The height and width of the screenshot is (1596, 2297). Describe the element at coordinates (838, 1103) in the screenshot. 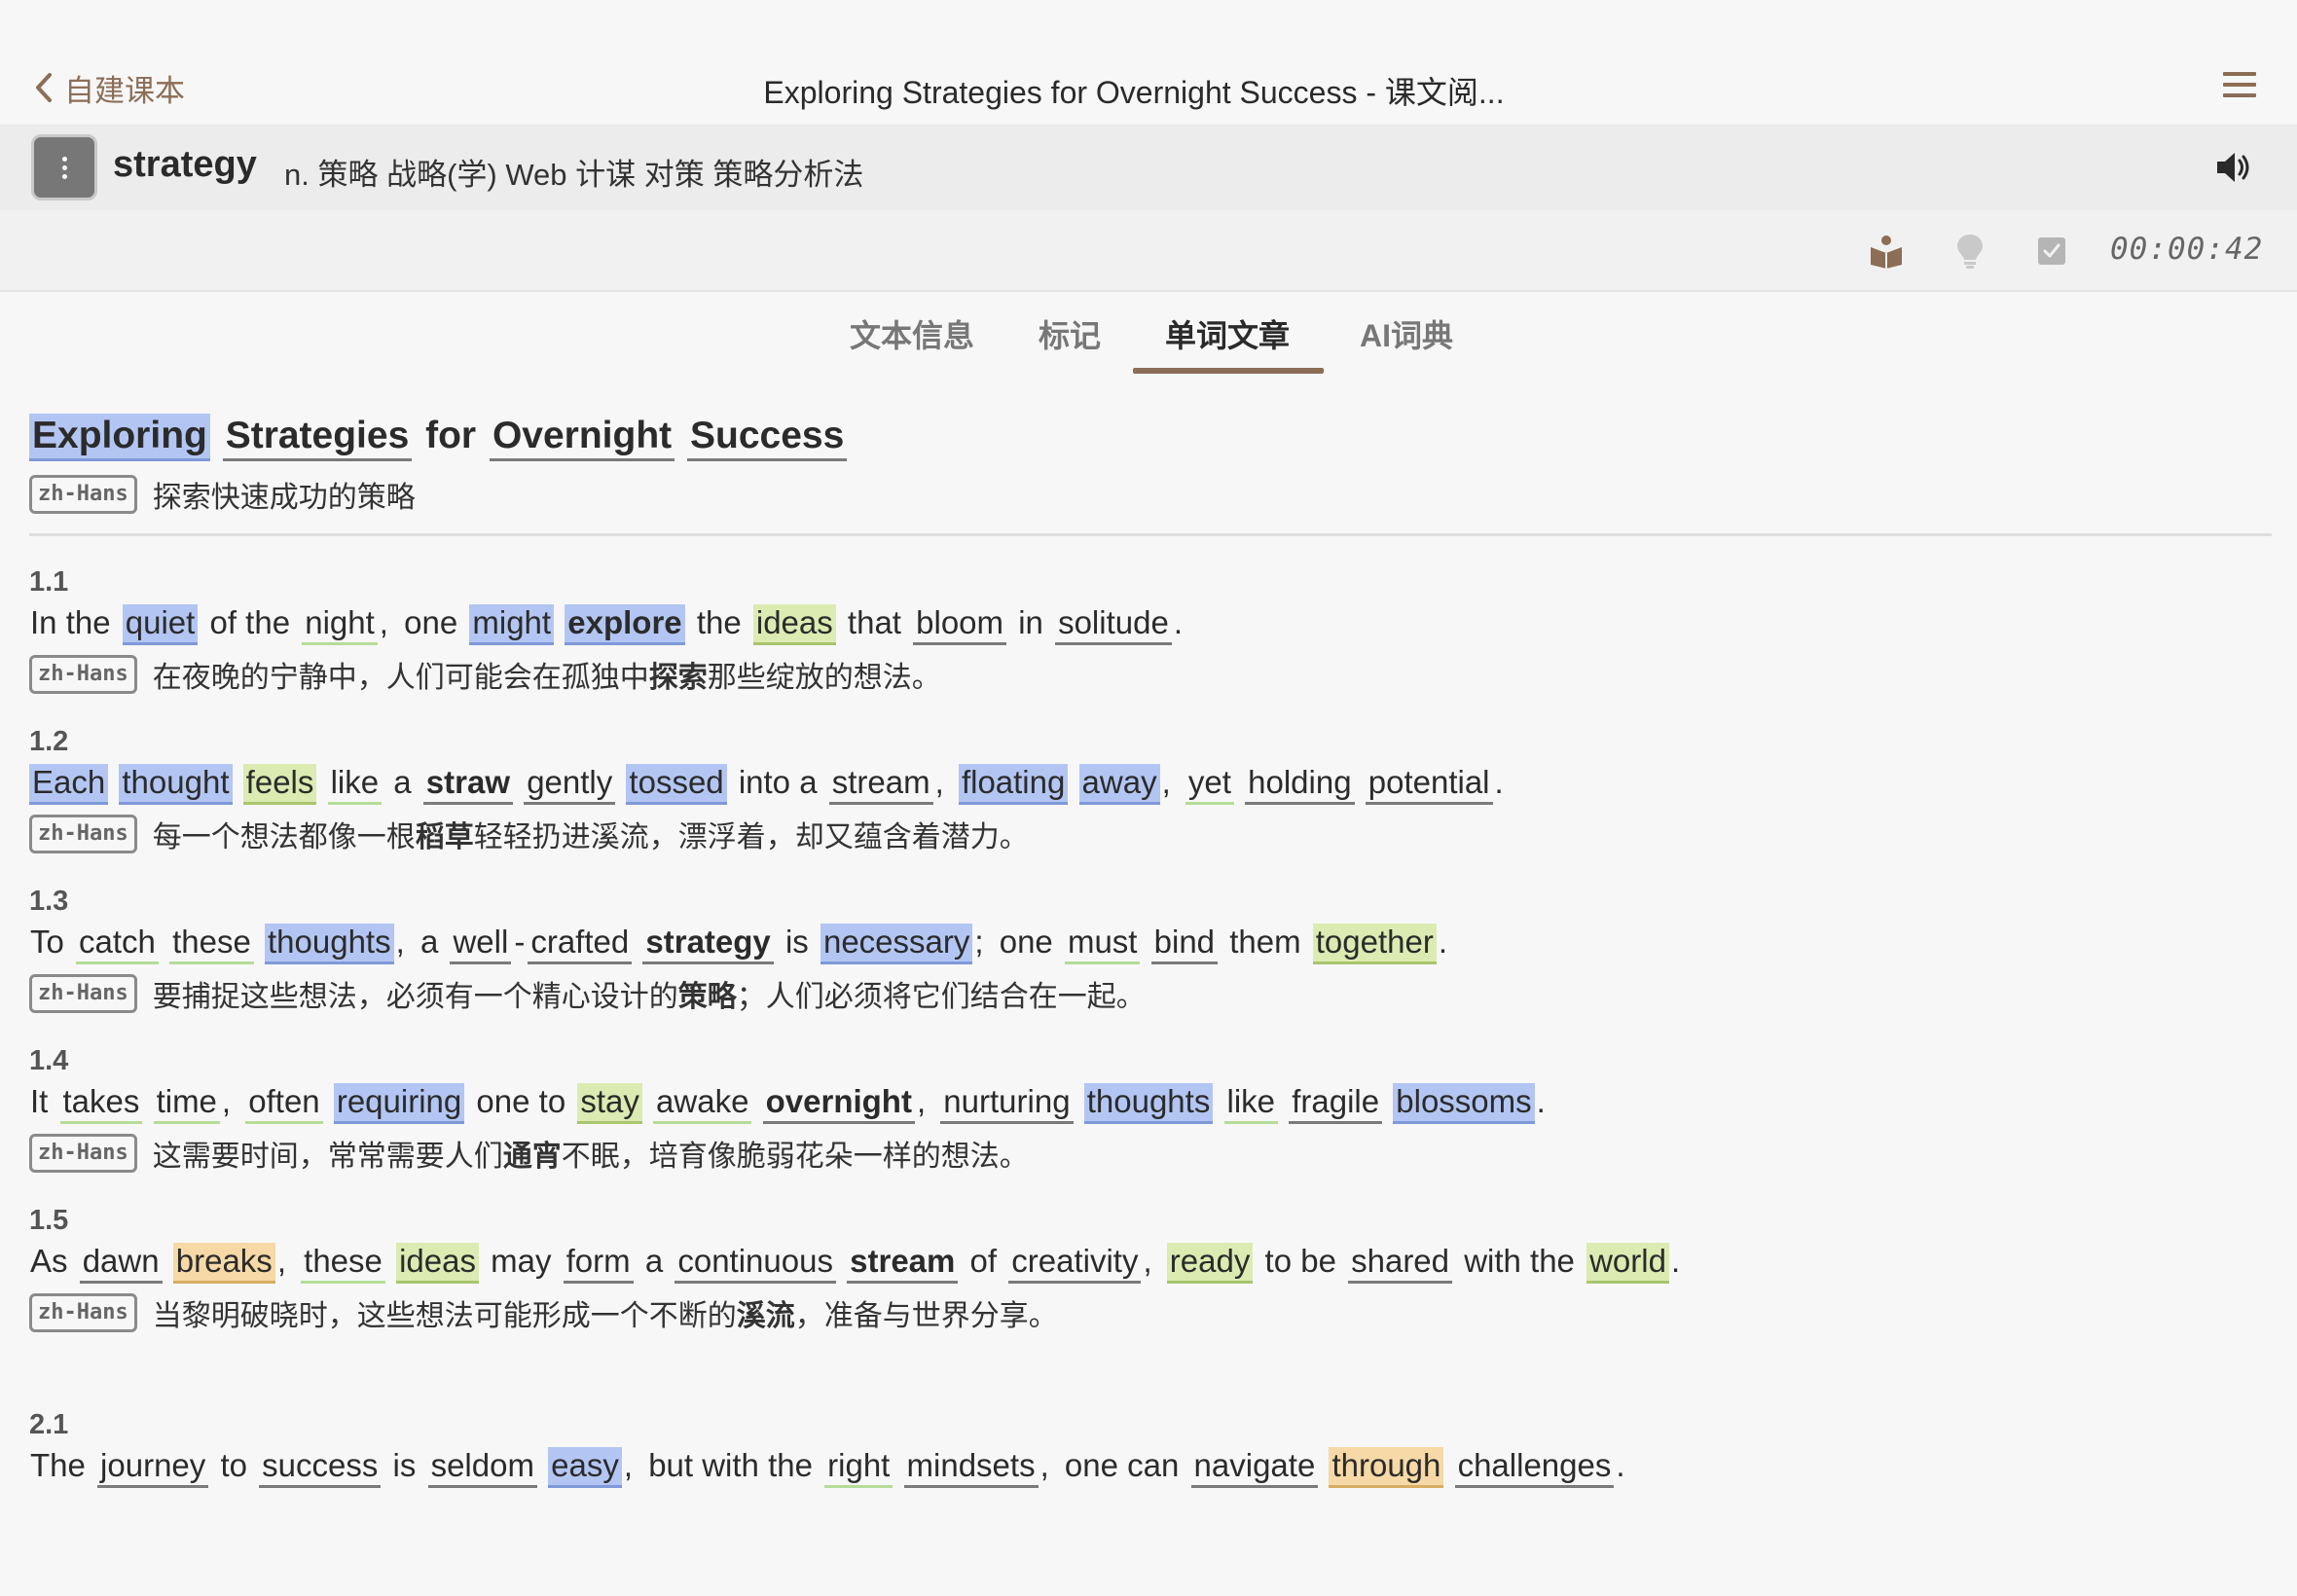

I see `word-token: overnight` at that location.